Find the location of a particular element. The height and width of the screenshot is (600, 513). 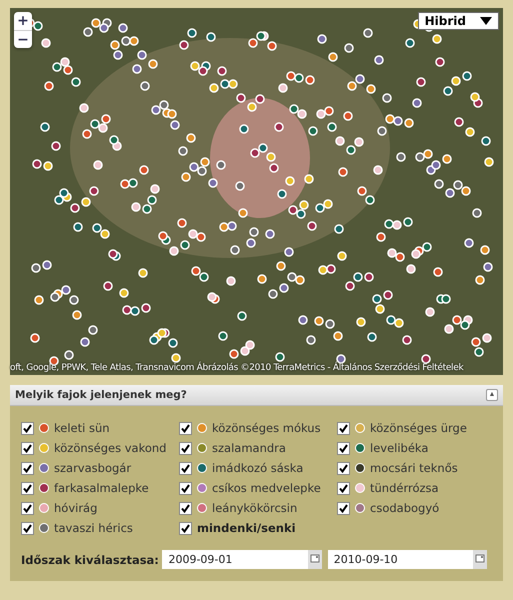

species-label: tavaszi hérics is located at coordinates (93, 528).